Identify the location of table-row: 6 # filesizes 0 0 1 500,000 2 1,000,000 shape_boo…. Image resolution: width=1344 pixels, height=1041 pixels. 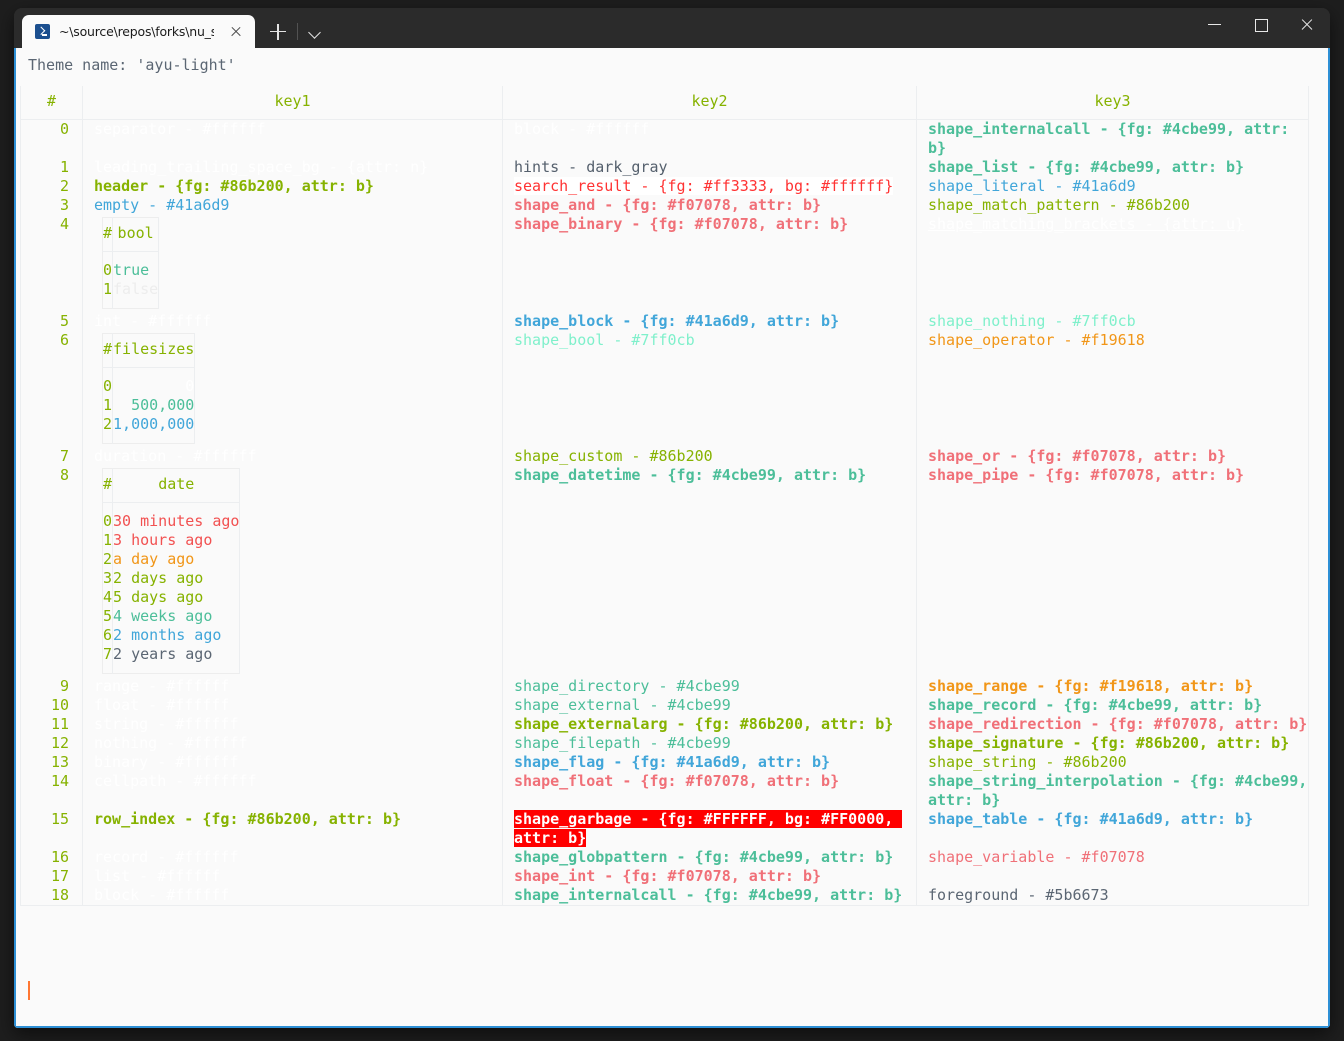
(664, 389).